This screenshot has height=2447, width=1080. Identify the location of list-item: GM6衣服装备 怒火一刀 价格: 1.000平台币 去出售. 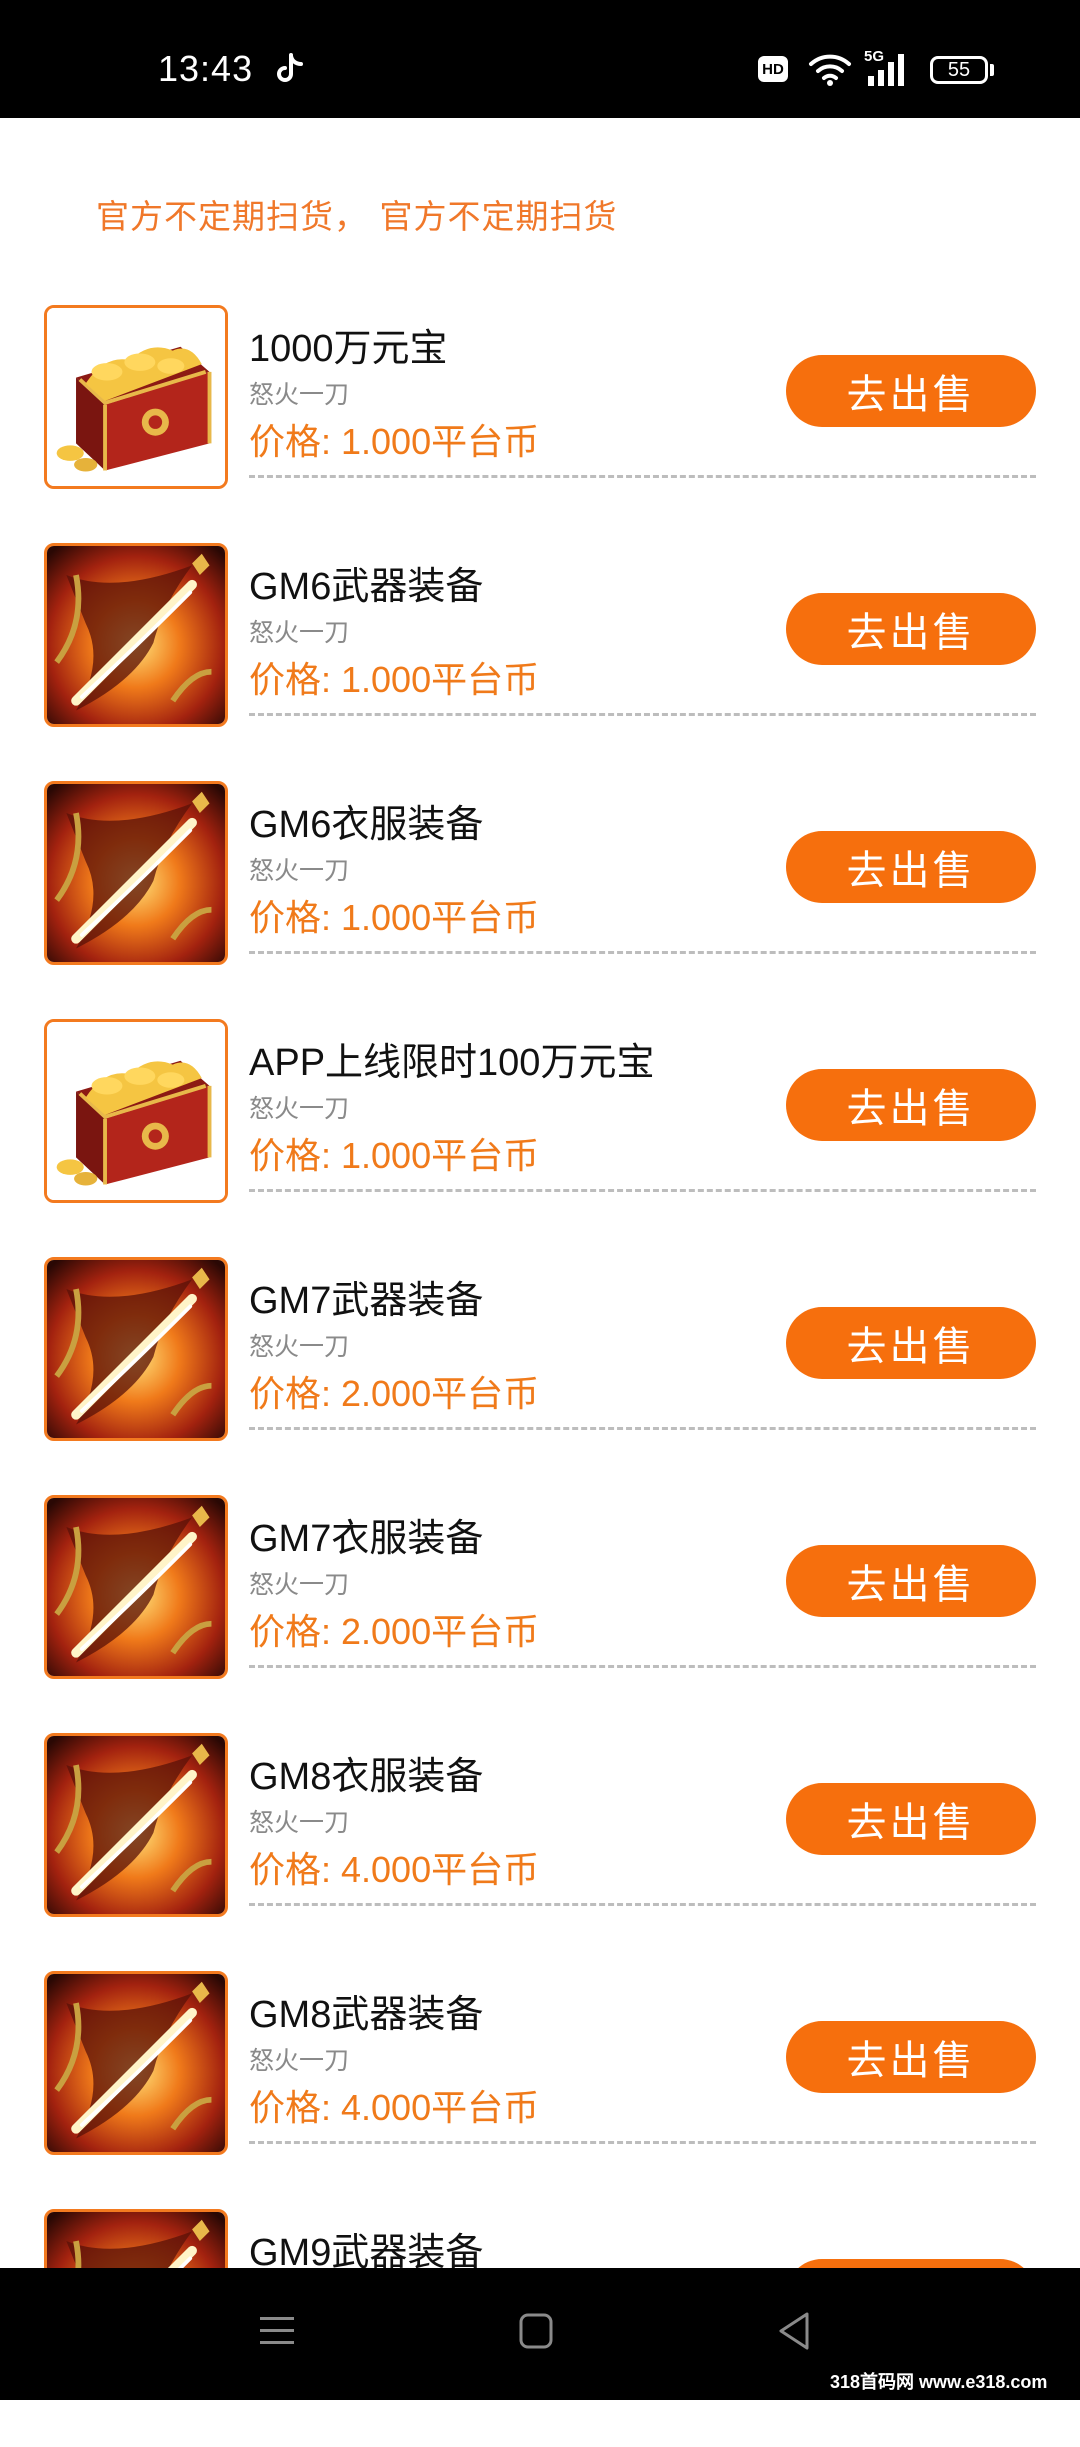
(540, 900).